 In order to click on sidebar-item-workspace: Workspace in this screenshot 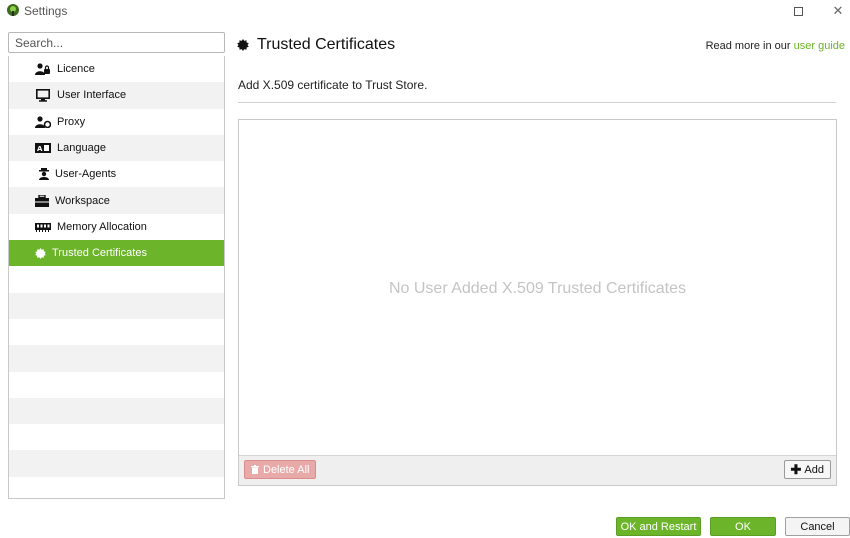, I will do `click(116, 200)`.